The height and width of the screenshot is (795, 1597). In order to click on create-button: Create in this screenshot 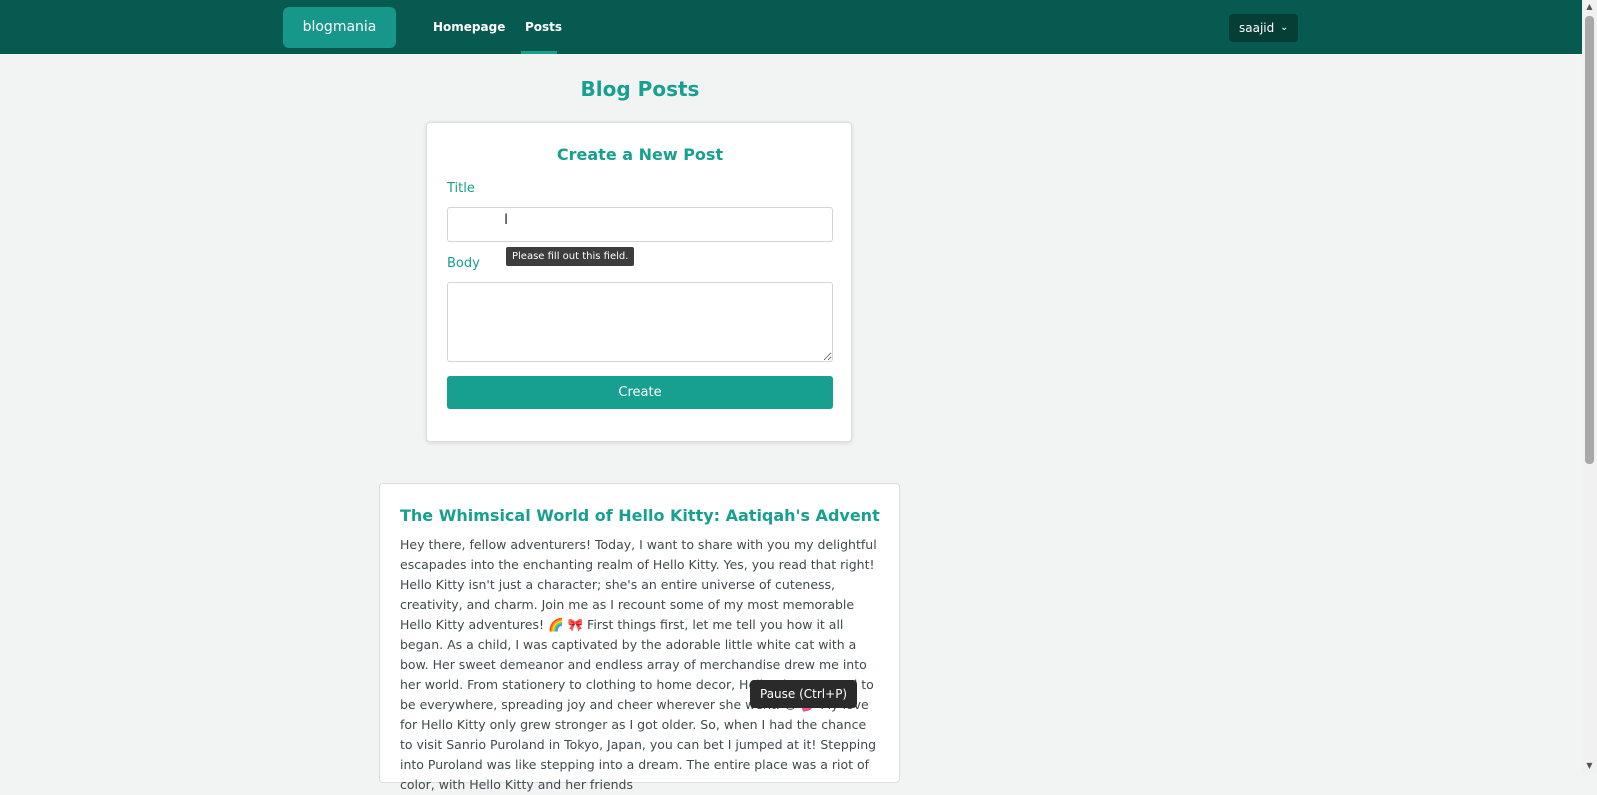, I will do `click(640, 392)`.